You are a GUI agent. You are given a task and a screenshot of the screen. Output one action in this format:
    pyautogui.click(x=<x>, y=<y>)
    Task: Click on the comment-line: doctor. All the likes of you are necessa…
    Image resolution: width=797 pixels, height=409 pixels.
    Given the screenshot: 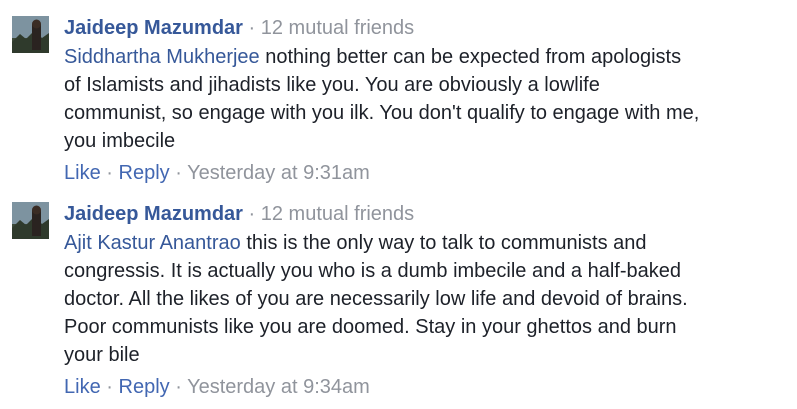 What is the action you would take?
    pyautogui.click(x=376, y=299)
    